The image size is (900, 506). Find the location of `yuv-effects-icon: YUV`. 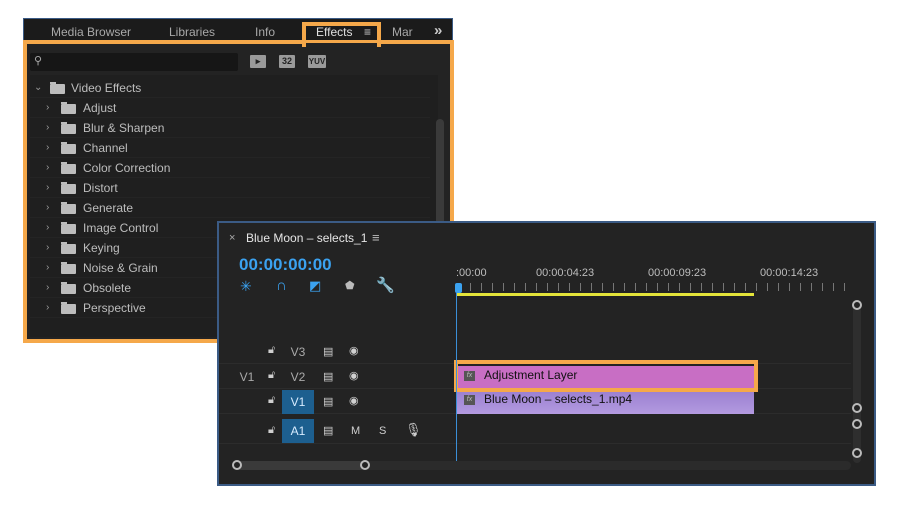

yuv-effects-icon: YUV is located at coordinates (317, 61).